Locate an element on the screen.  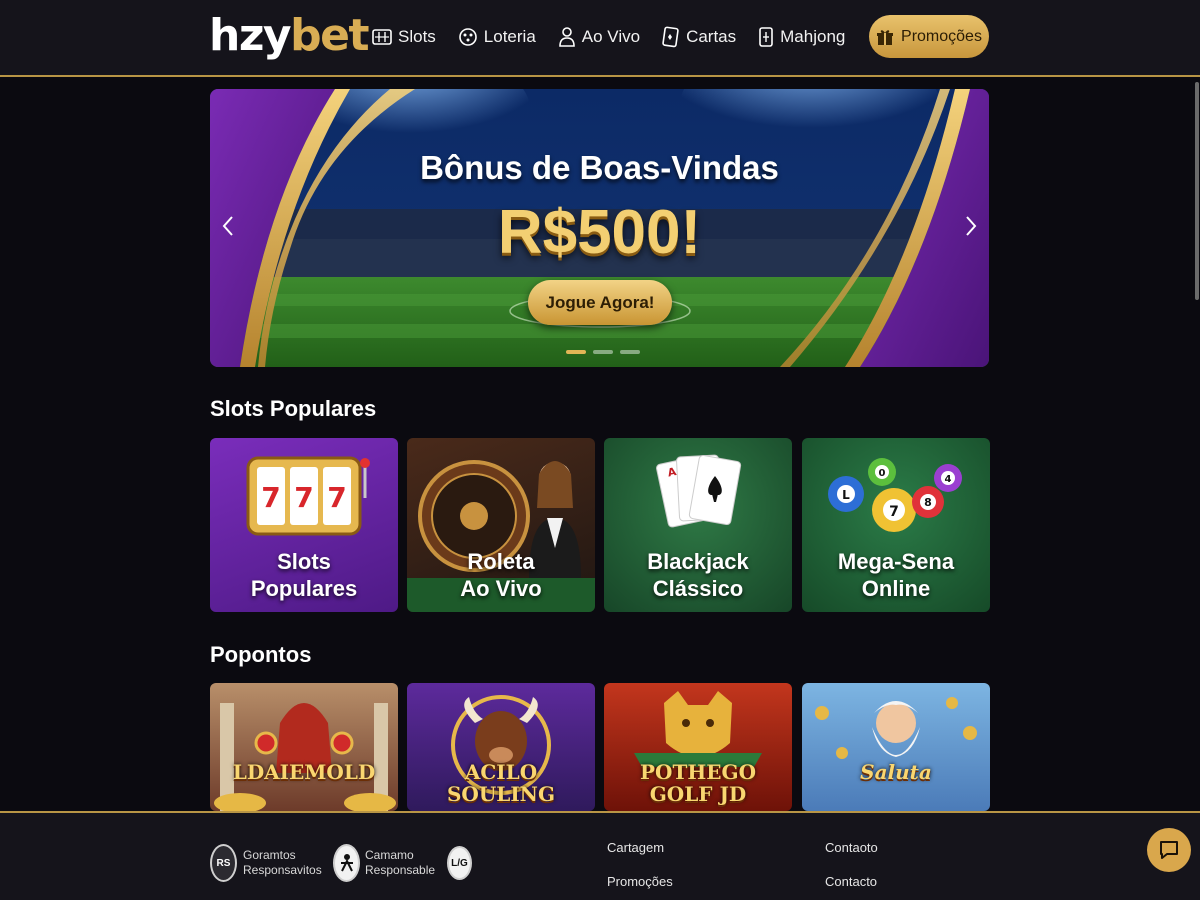
svg-text: 8 is located at coordinates (928, 502).